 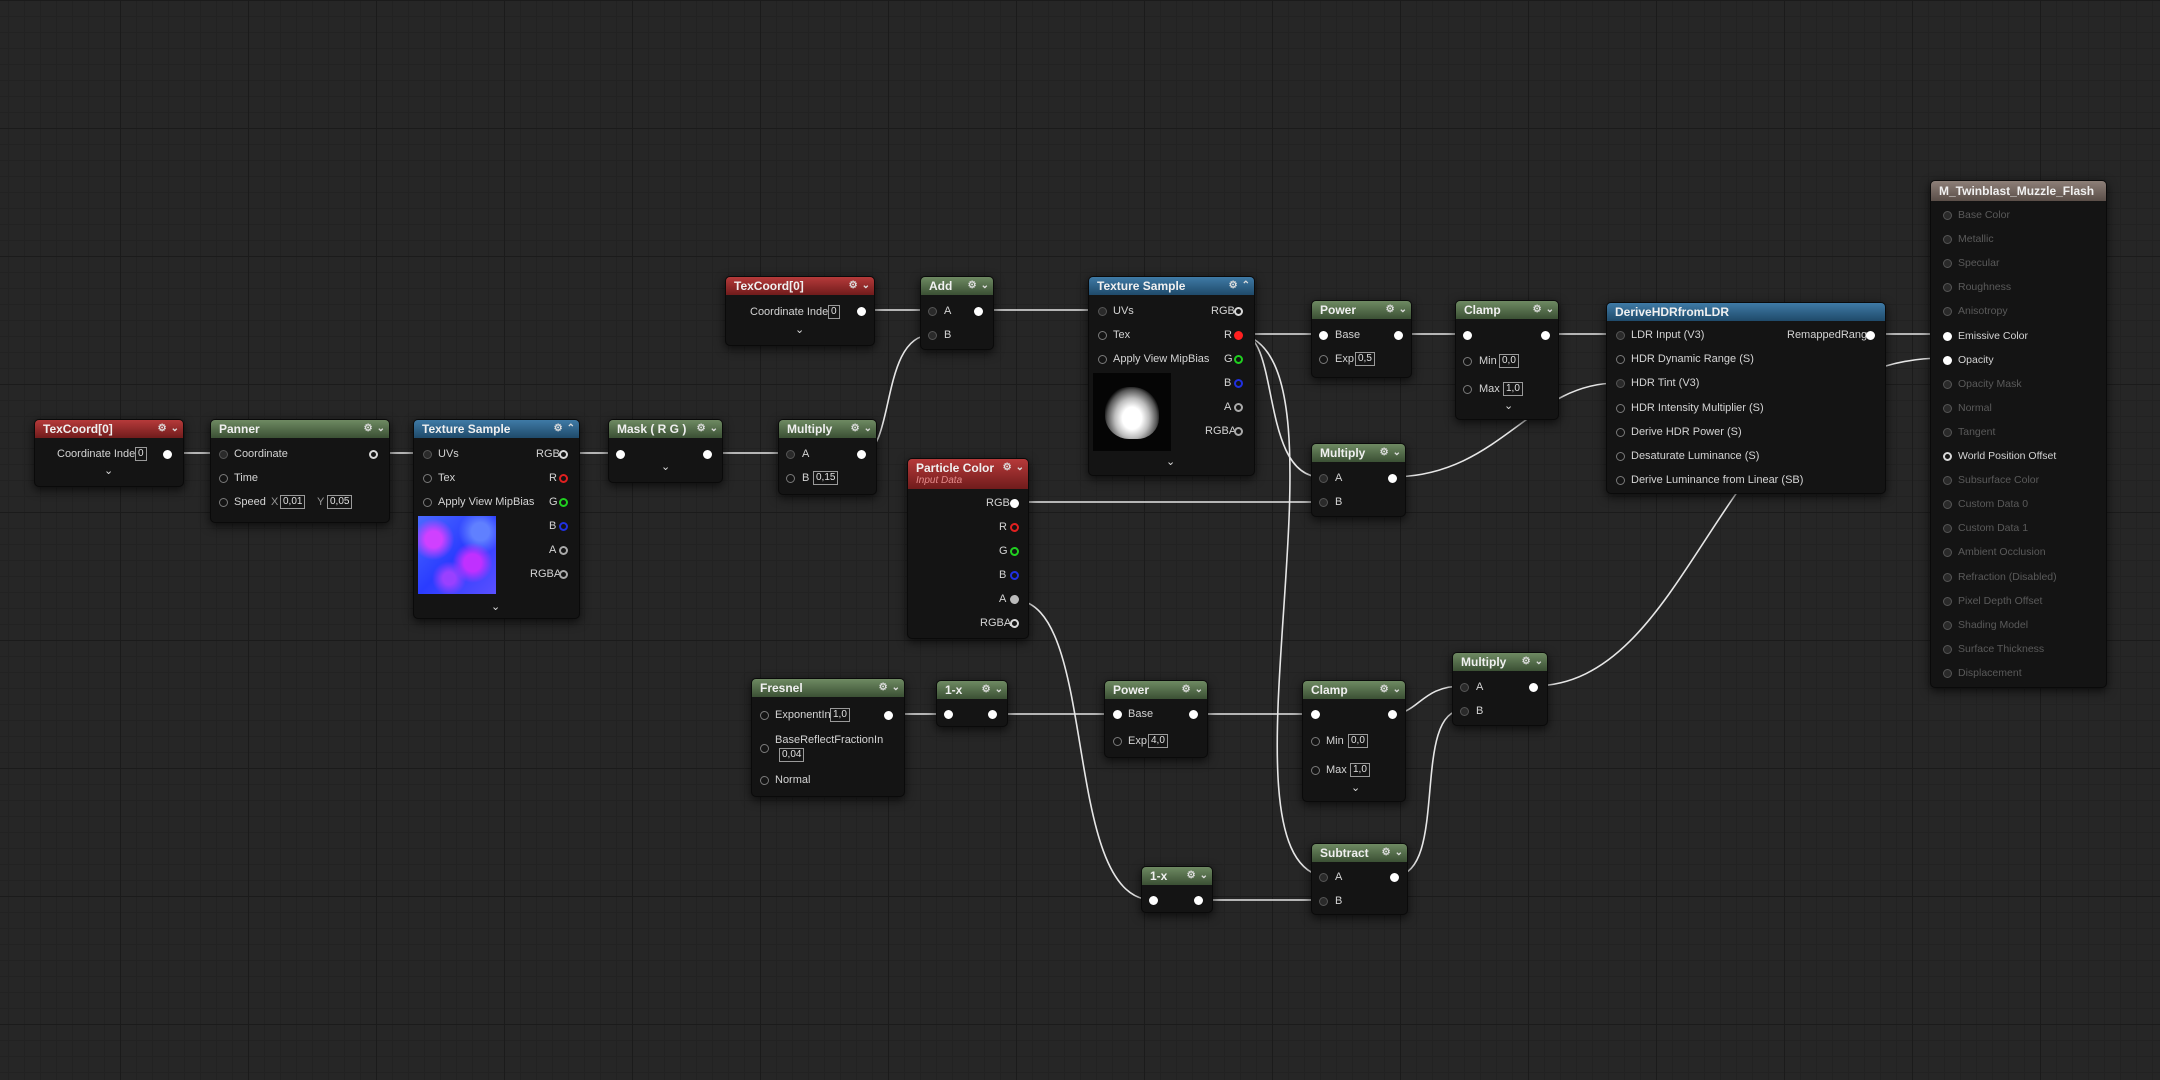 What do you see at coordinates (827, 457) in the screenshot?
I see `multiply-node: Multiply ⚙ ⌄ A B 0,15` at bounding box center [827, 457].